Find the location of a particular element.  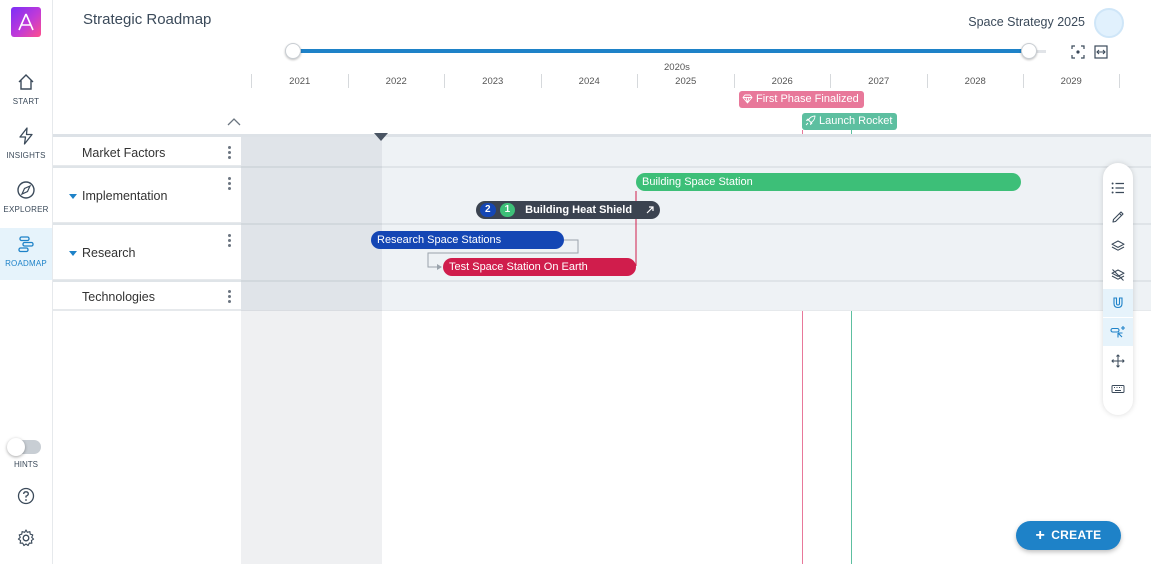

layers-off-icon is located at coordinates (1118, 275).